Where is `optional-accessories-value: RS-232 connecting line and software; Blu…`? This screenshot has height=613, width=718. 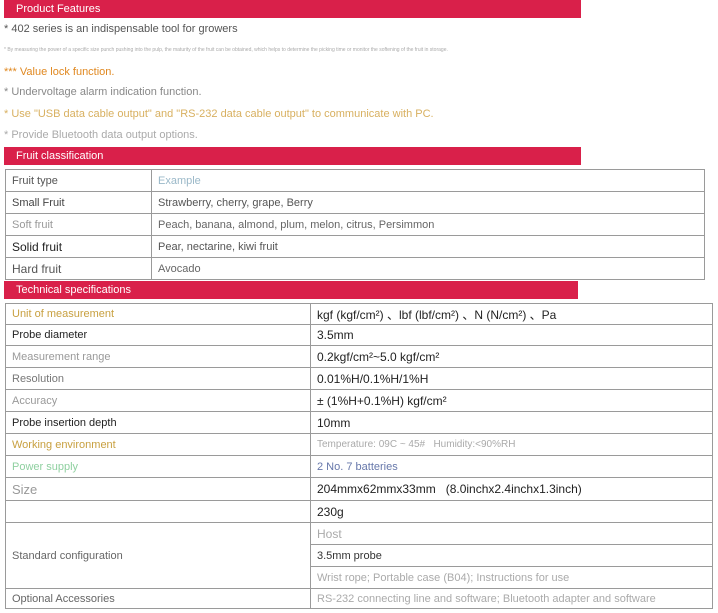 optional-accessories-value: RS-232 connecting line and software; Blu… is located at coordinates (511, 598).